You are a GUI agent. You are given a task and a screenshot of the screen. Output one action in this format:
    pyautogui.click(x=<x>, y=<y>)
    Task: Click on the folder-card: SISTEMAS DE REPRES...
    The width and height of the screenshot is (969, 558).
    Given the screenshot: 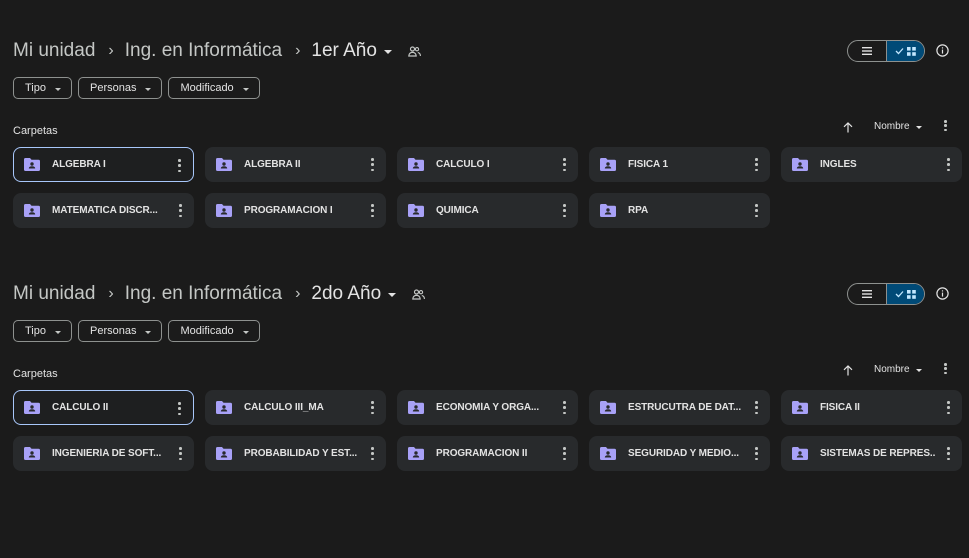 What is the action you would take?
    pyautogui.click(x=871, y=453)
    